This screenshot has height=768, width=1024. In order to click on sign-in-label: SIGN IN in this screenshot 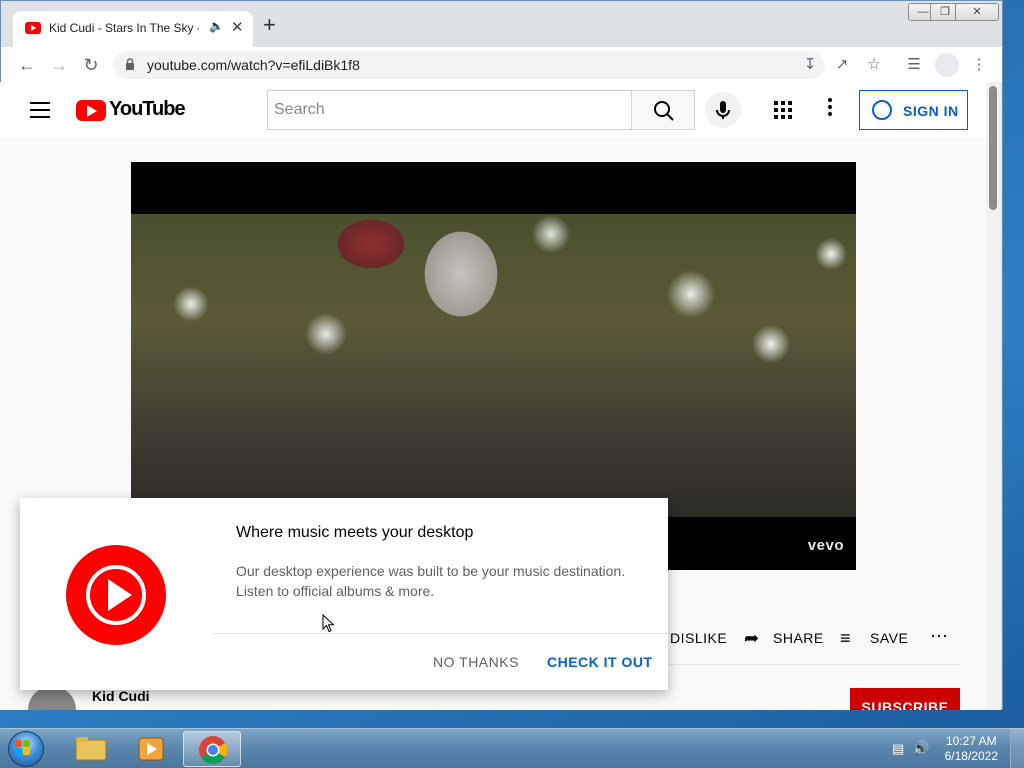, I will do `click(931, 111)`.